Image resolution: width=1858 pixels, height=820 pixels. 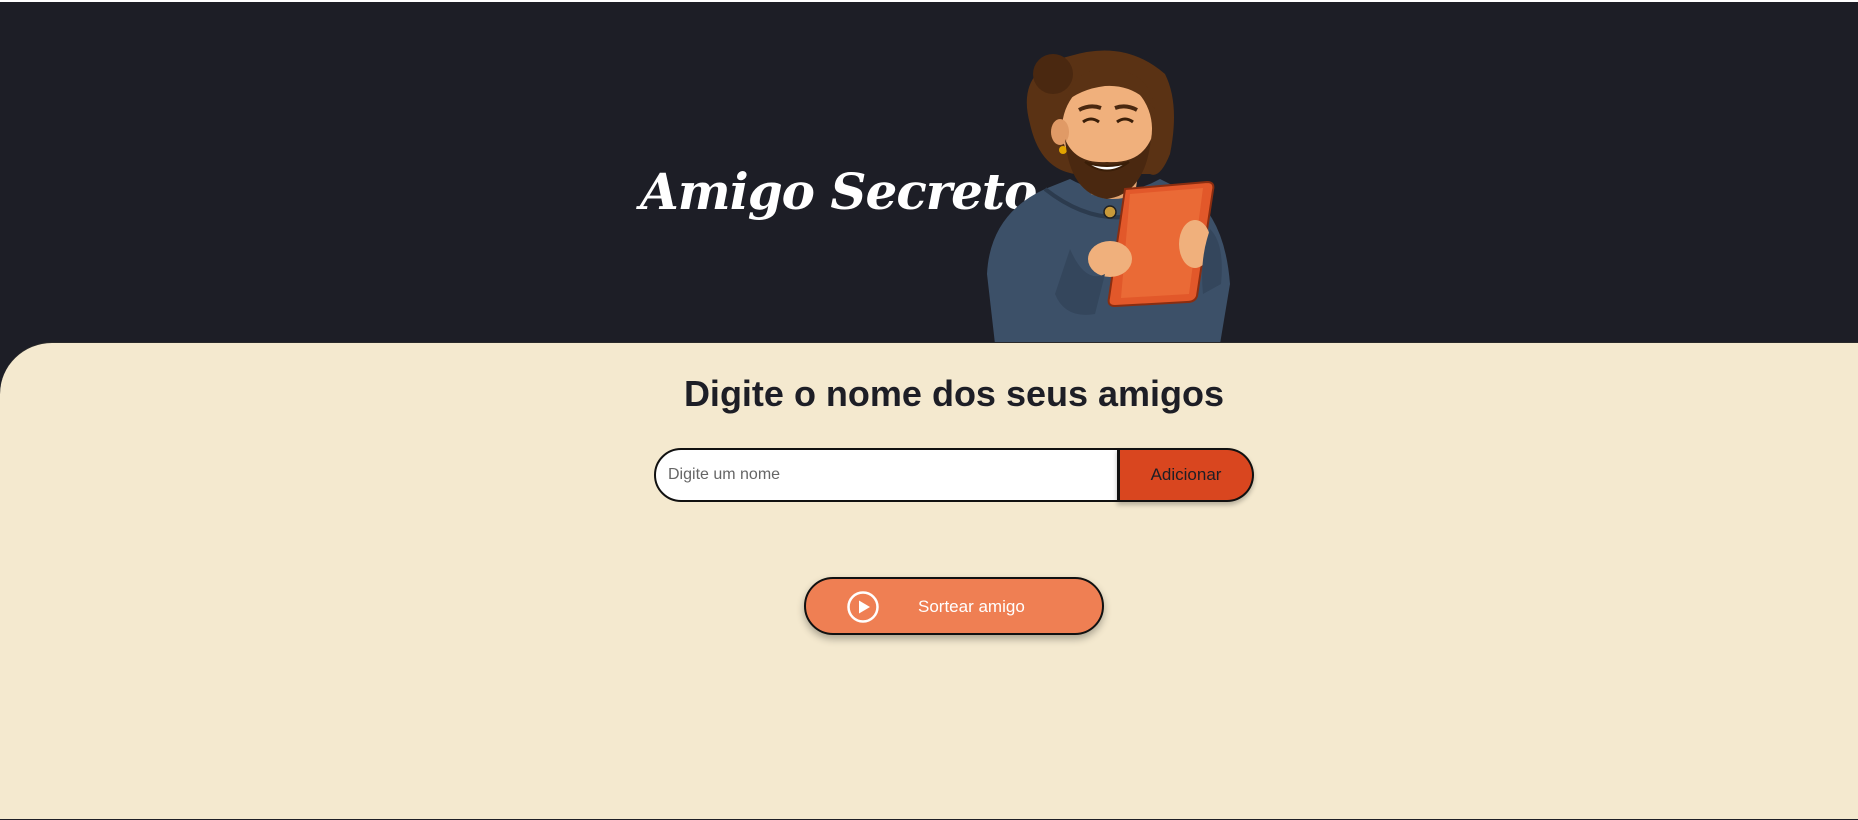 I want to click on name-input, so click(x=889, y=475).